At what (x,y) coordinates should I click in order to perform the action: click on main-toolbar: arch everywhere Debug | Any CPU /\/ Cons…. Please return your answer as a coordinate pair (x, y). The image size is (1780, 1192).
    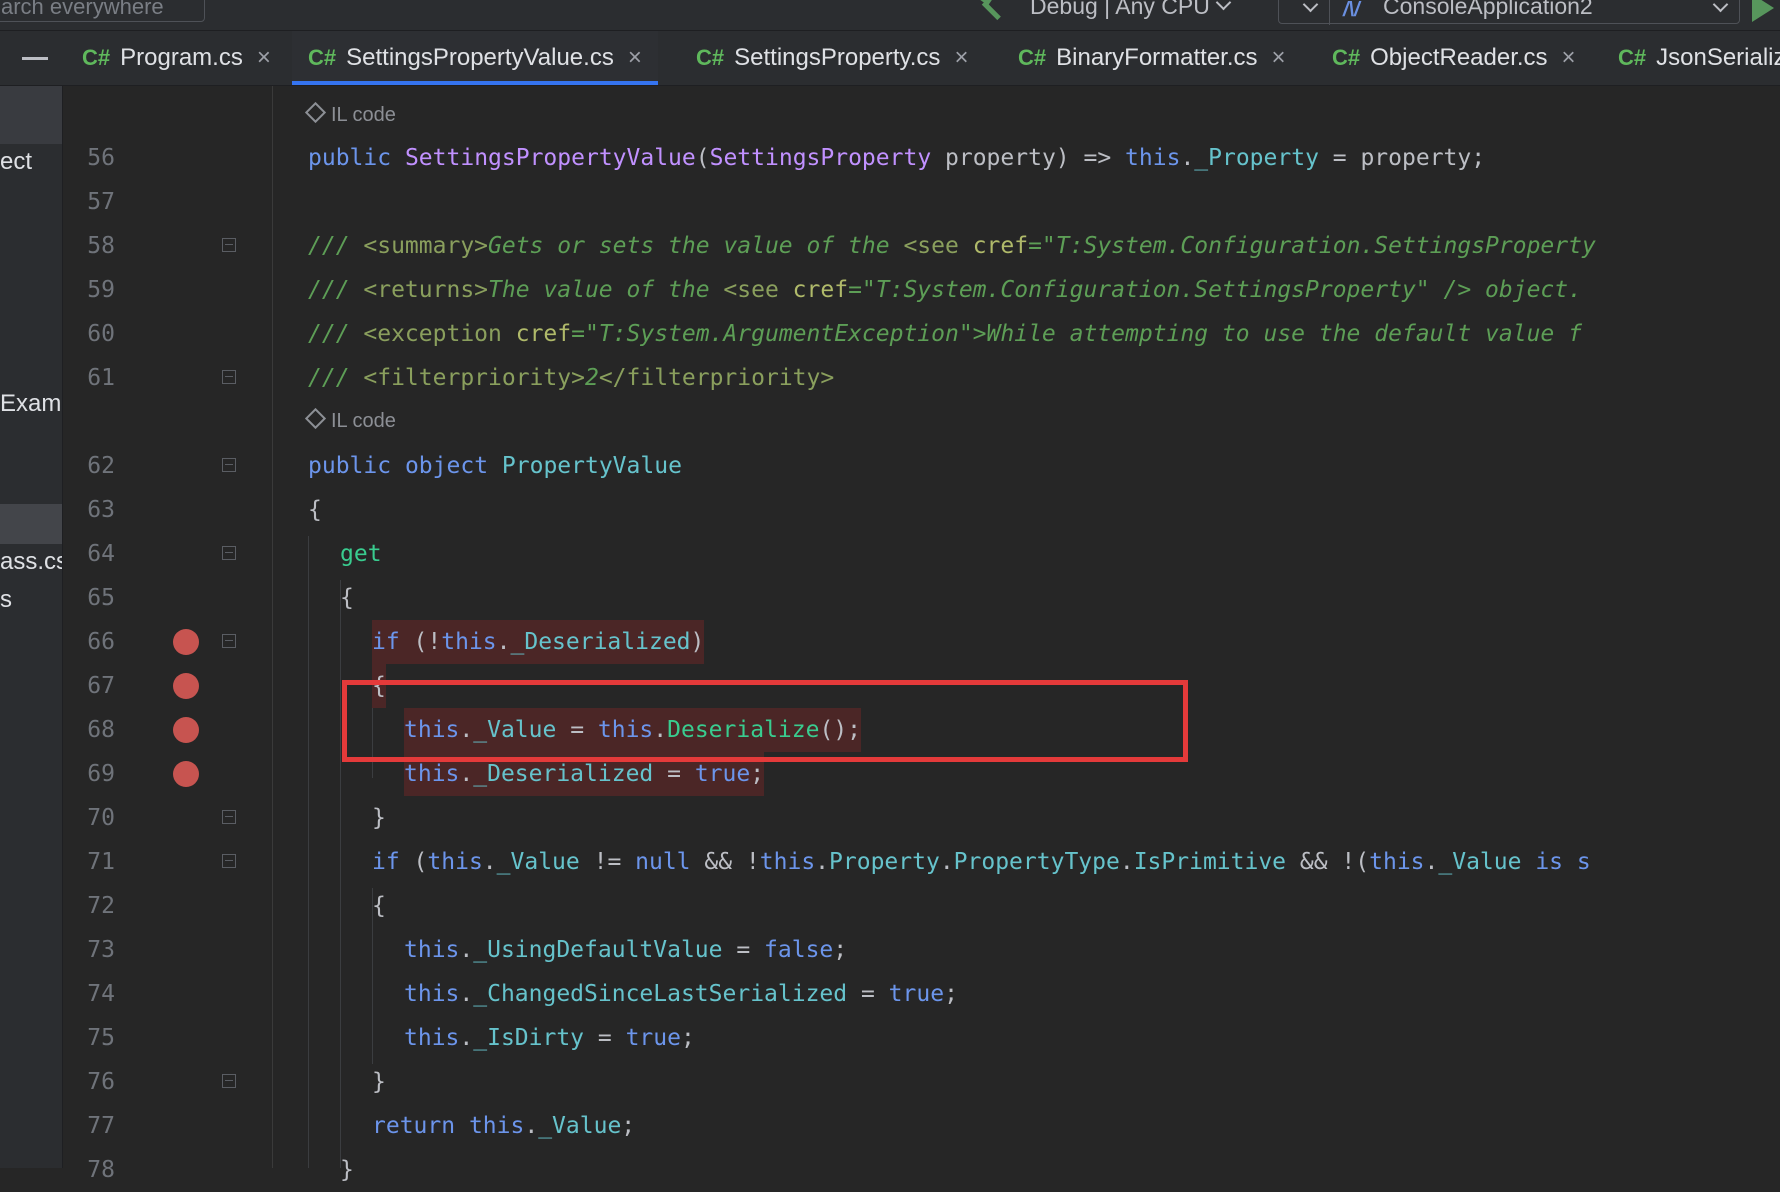
    Looking at the image, I should click on (890, 15).